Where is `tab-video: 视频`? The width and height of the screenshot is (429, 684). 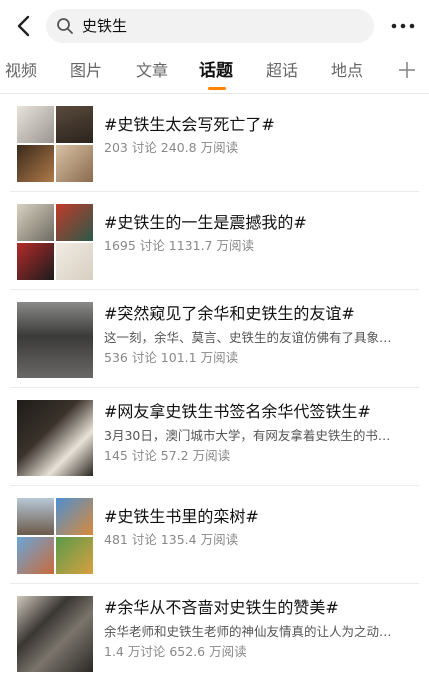 tab-video: 视频 is located at coordinates (21, 71).